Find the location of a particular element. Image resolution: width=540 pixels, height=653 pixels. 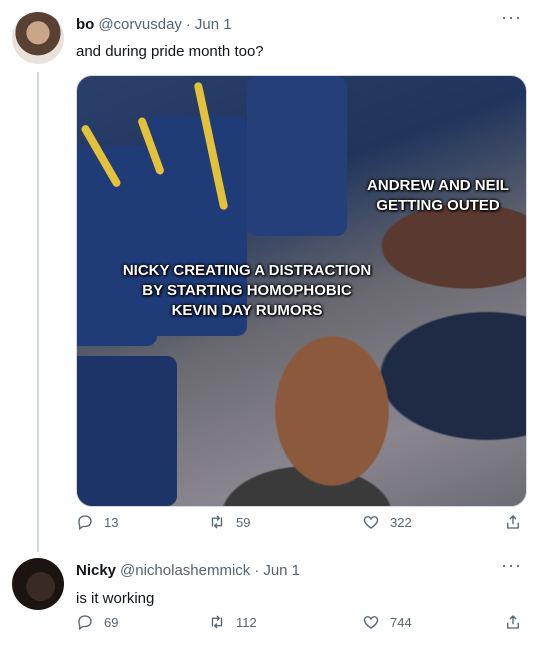

tweet-header: bo @corvusday · Jun 1 is located at coordinates (154, 24).